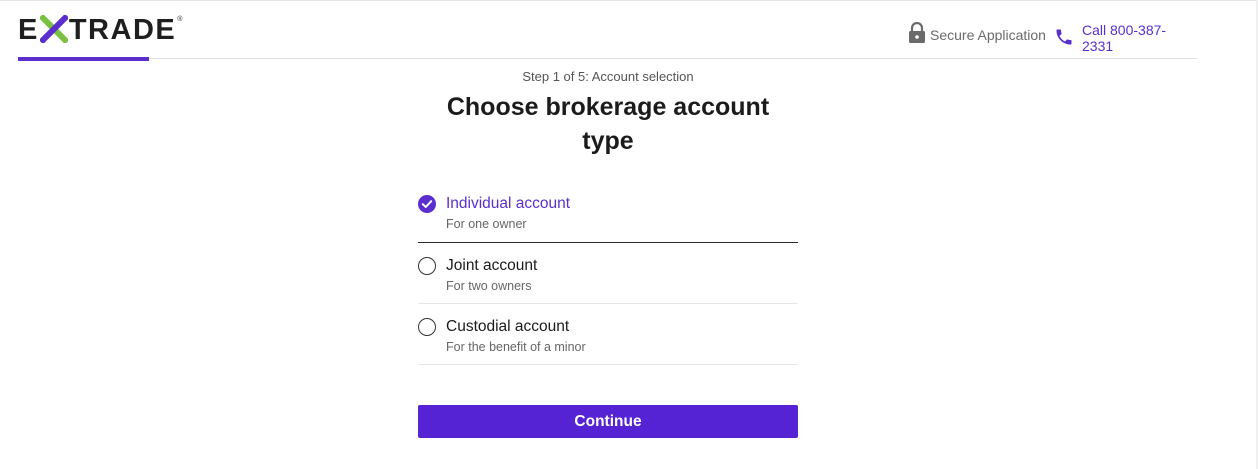 This screenshot has height=469, width=1258. I want to click on phone-icon, so click(1064, 38).